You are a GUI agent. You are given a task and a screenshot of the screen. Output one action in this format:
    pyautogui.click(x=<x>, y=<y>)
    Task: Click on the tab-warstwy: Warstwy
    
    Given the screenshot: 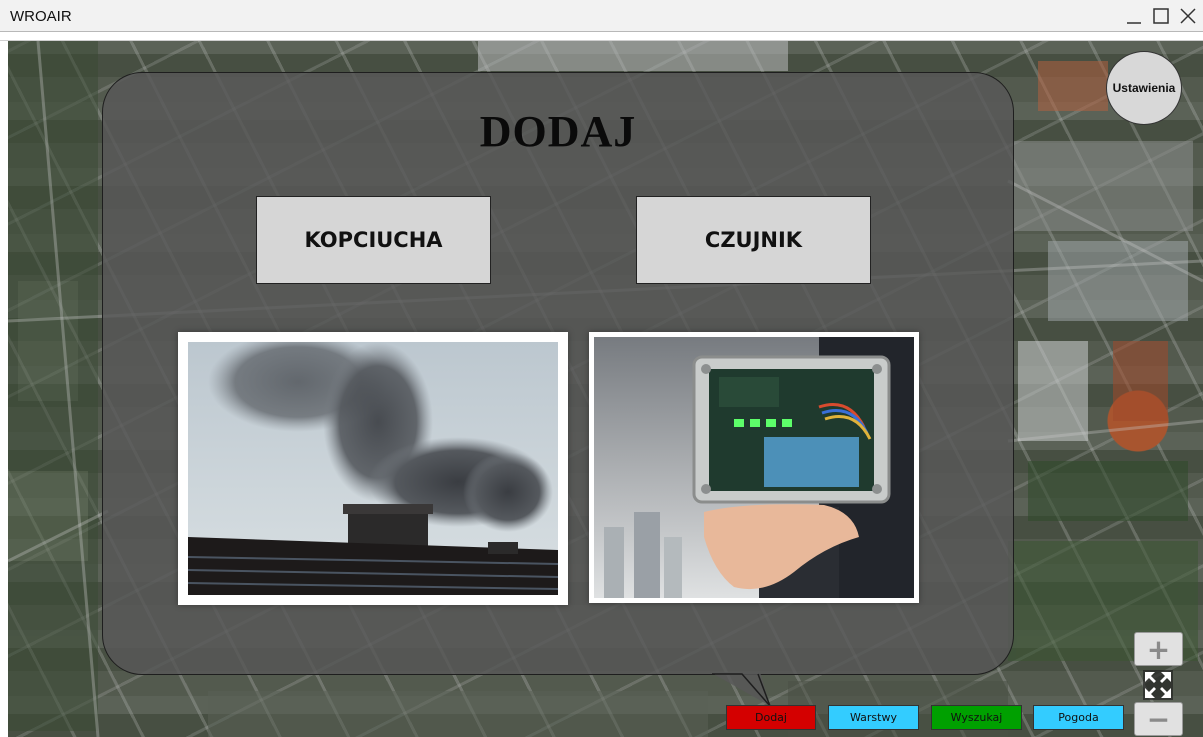 What is the action you would take?
    pyautogui.click(x=873, y=717)
    